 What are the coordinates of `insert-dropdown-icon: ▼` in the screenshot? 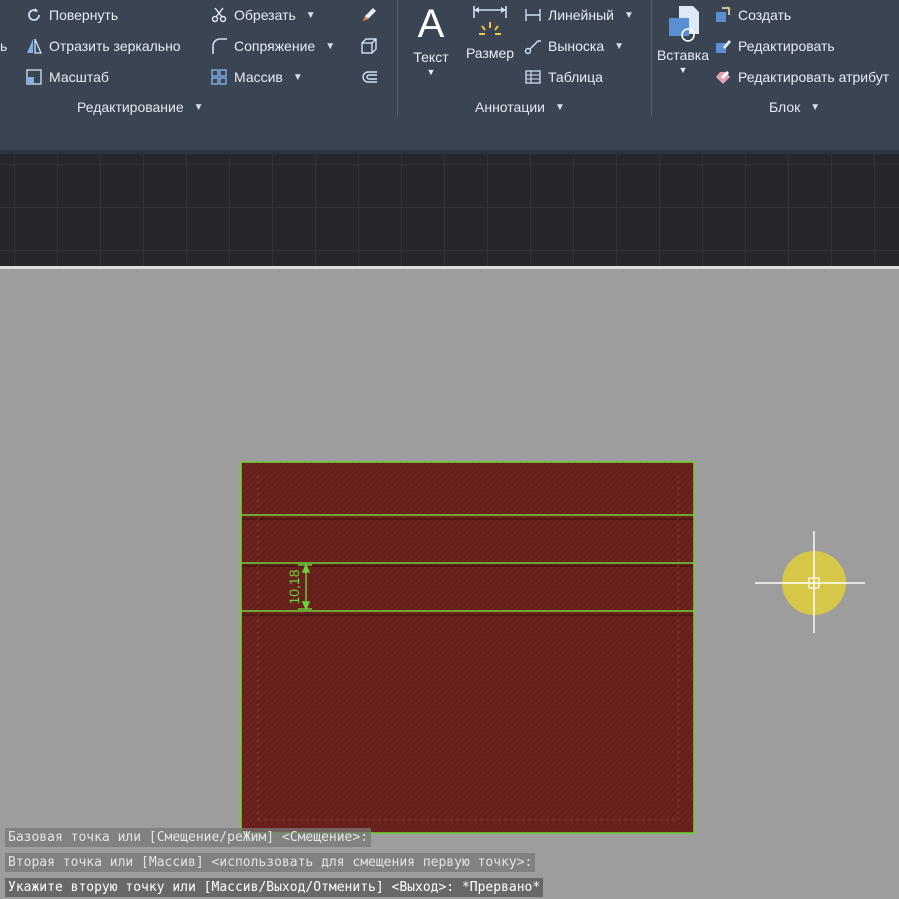 It's located at (683, 70).